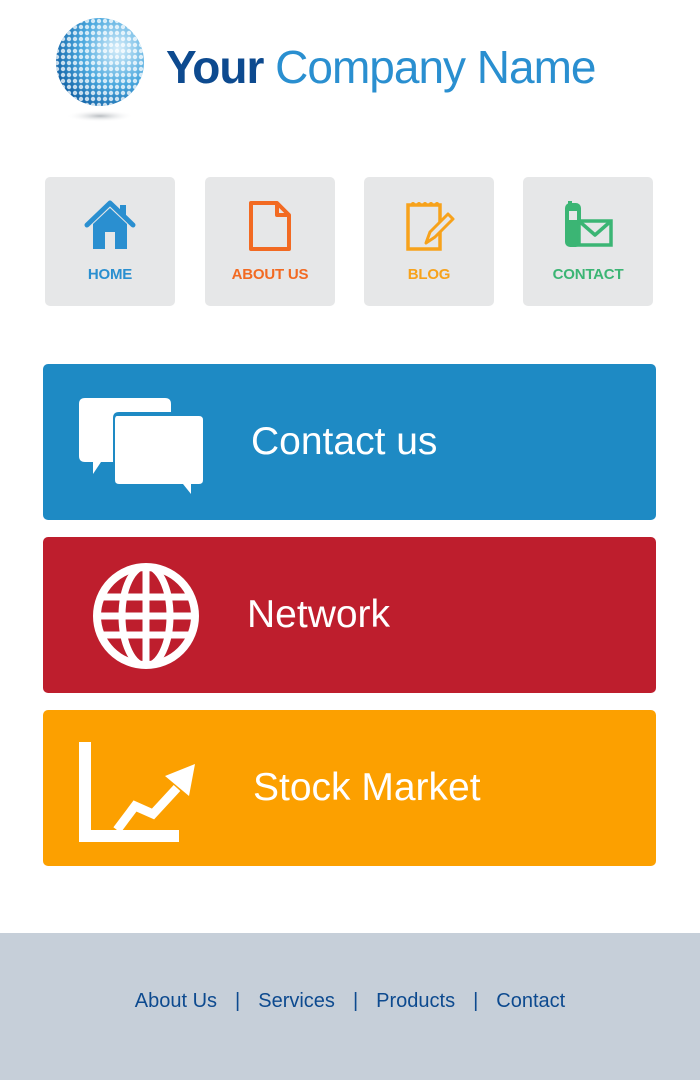 This screenshot has height=1080, width=700. What do you see at coordinates (296, 1001) in the screenshot?
I see `footer-link-services: Services` at bounding box center [296, 1001].